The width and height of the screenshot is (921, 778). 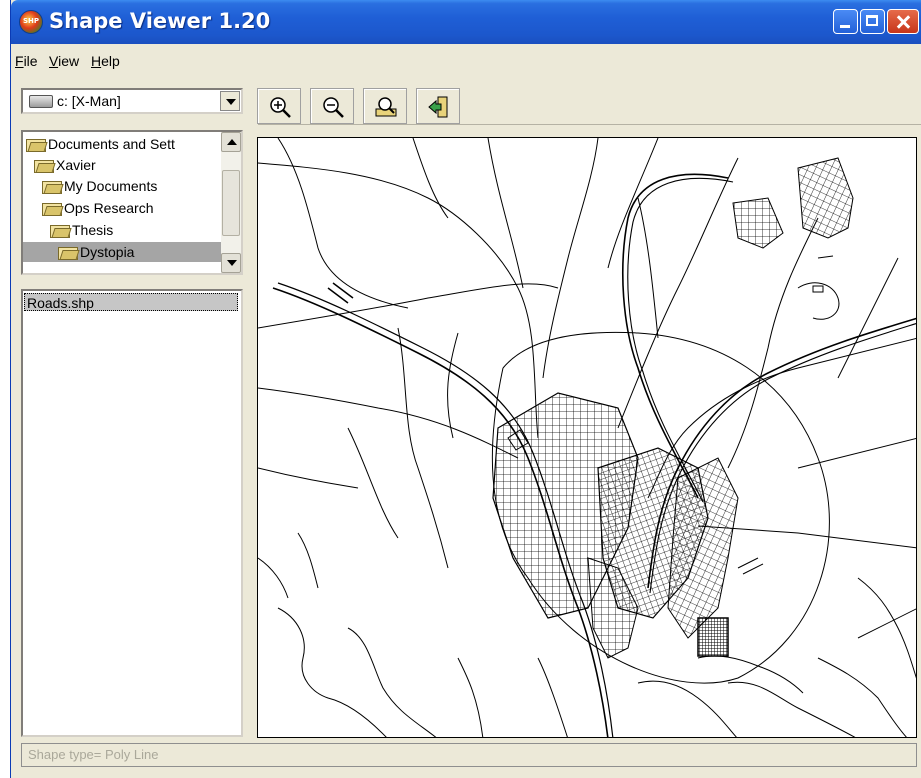 I want to click on menu-view-accel: V, so click(x=54, y=61).